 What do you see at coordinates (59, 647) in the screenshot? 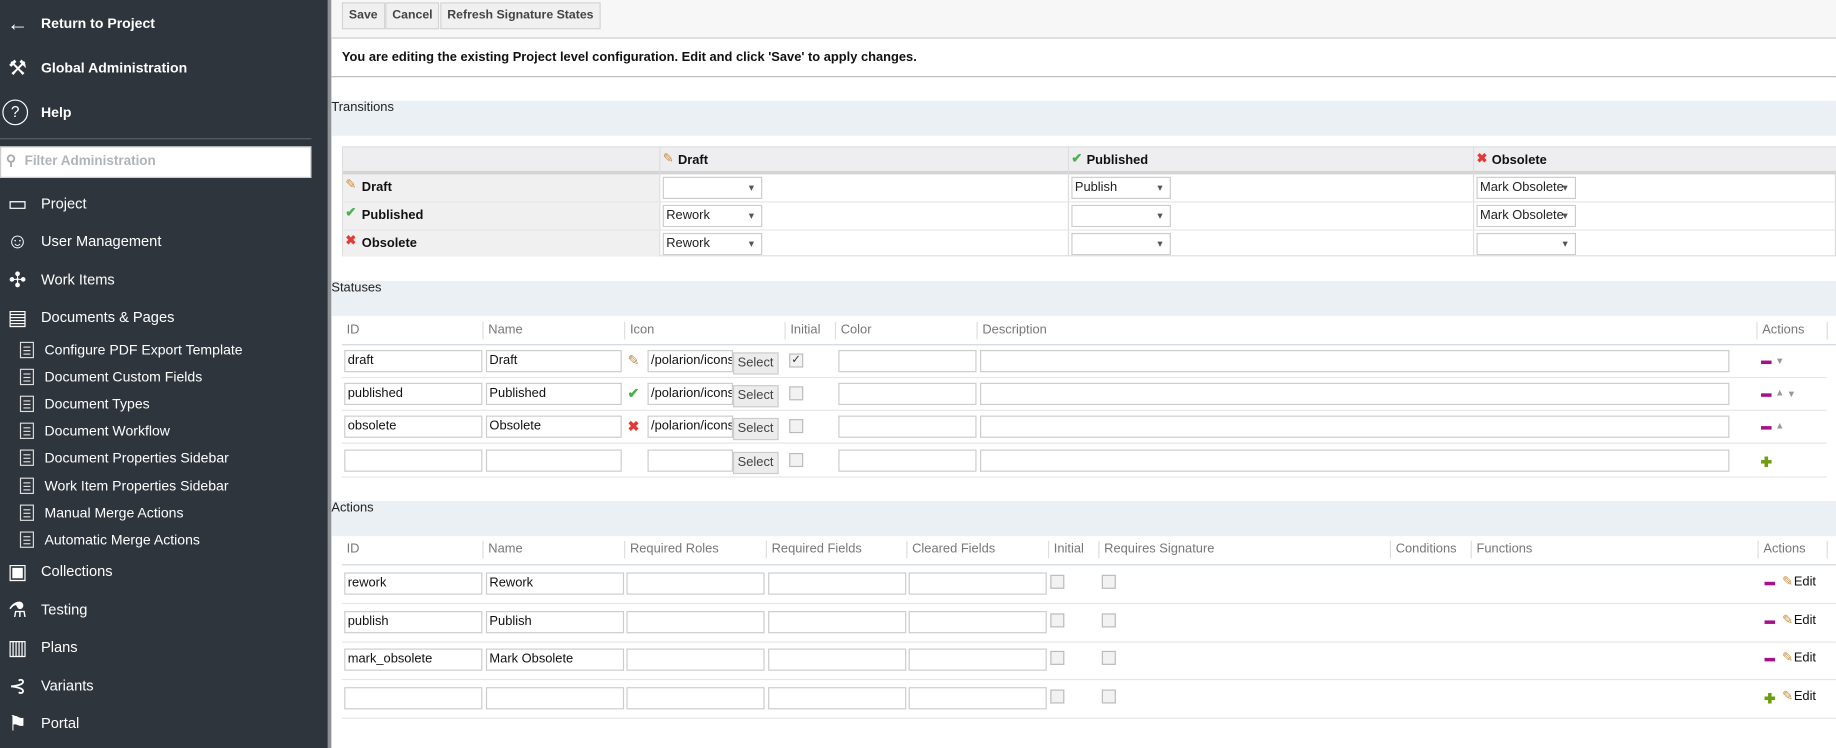
I see `sidebar-item: Plans` at bounding box center [59, 647].